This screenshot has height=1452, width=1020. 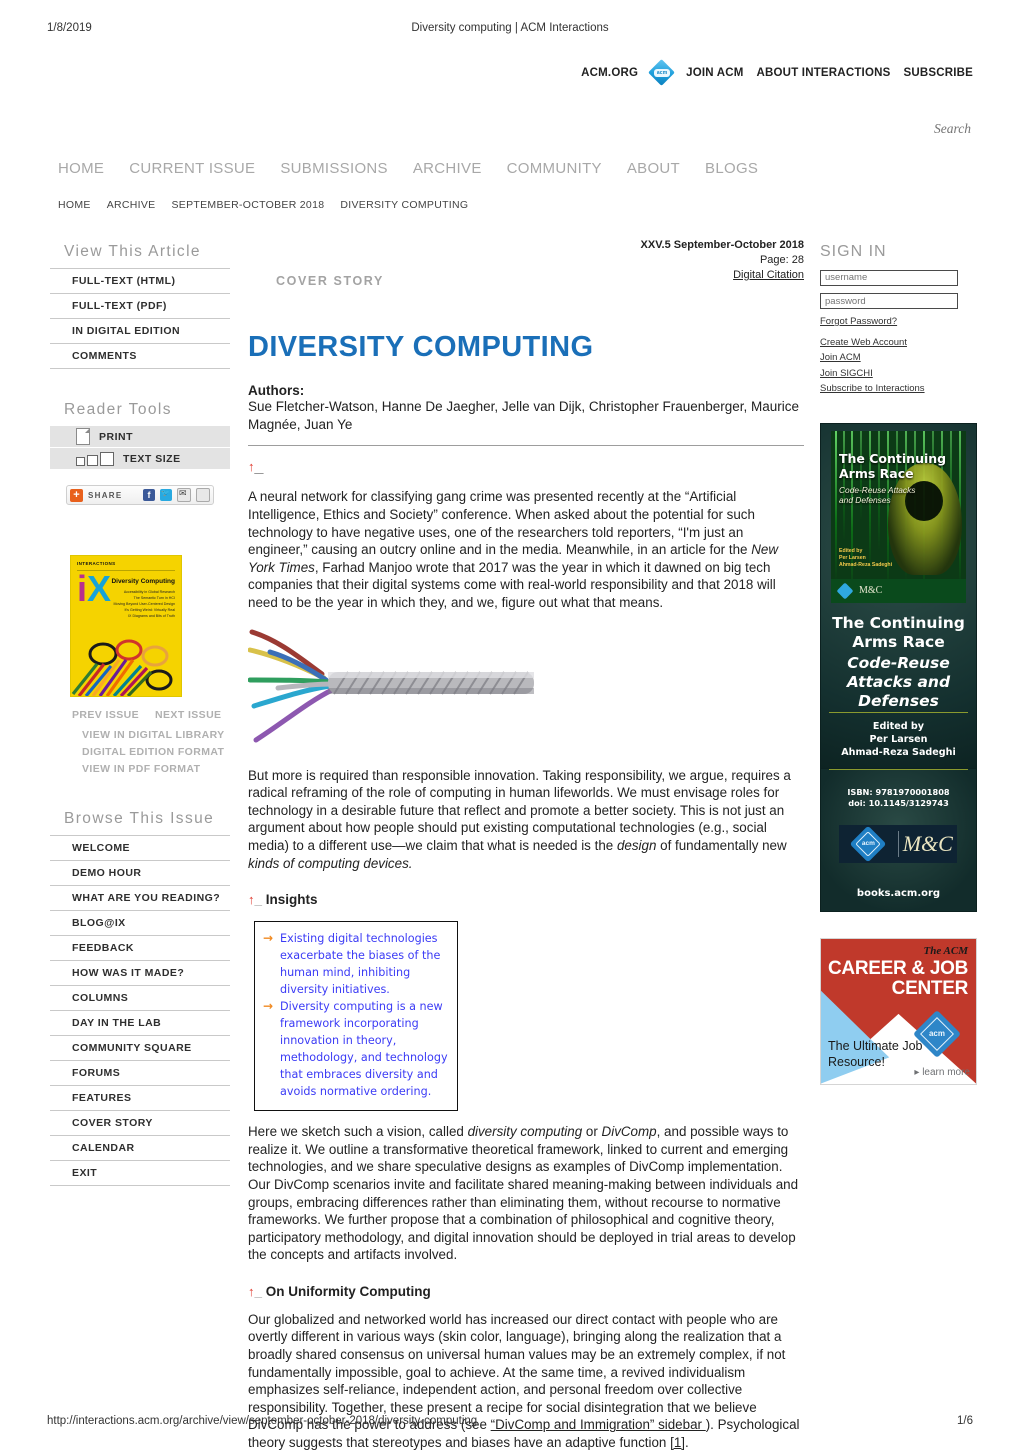 I want to click on search-container, so click(x=873, y=129).